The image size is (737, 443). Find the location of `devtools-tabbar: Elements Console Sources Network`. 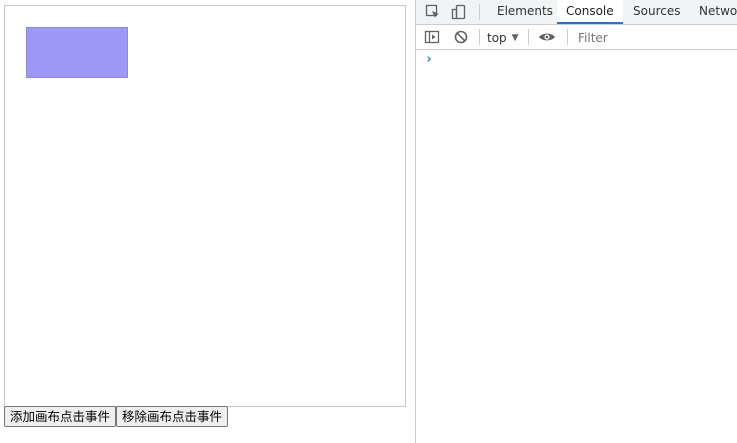

devtools-tabbar: Elements Console Sources Network is located at coordinates (576, 12).